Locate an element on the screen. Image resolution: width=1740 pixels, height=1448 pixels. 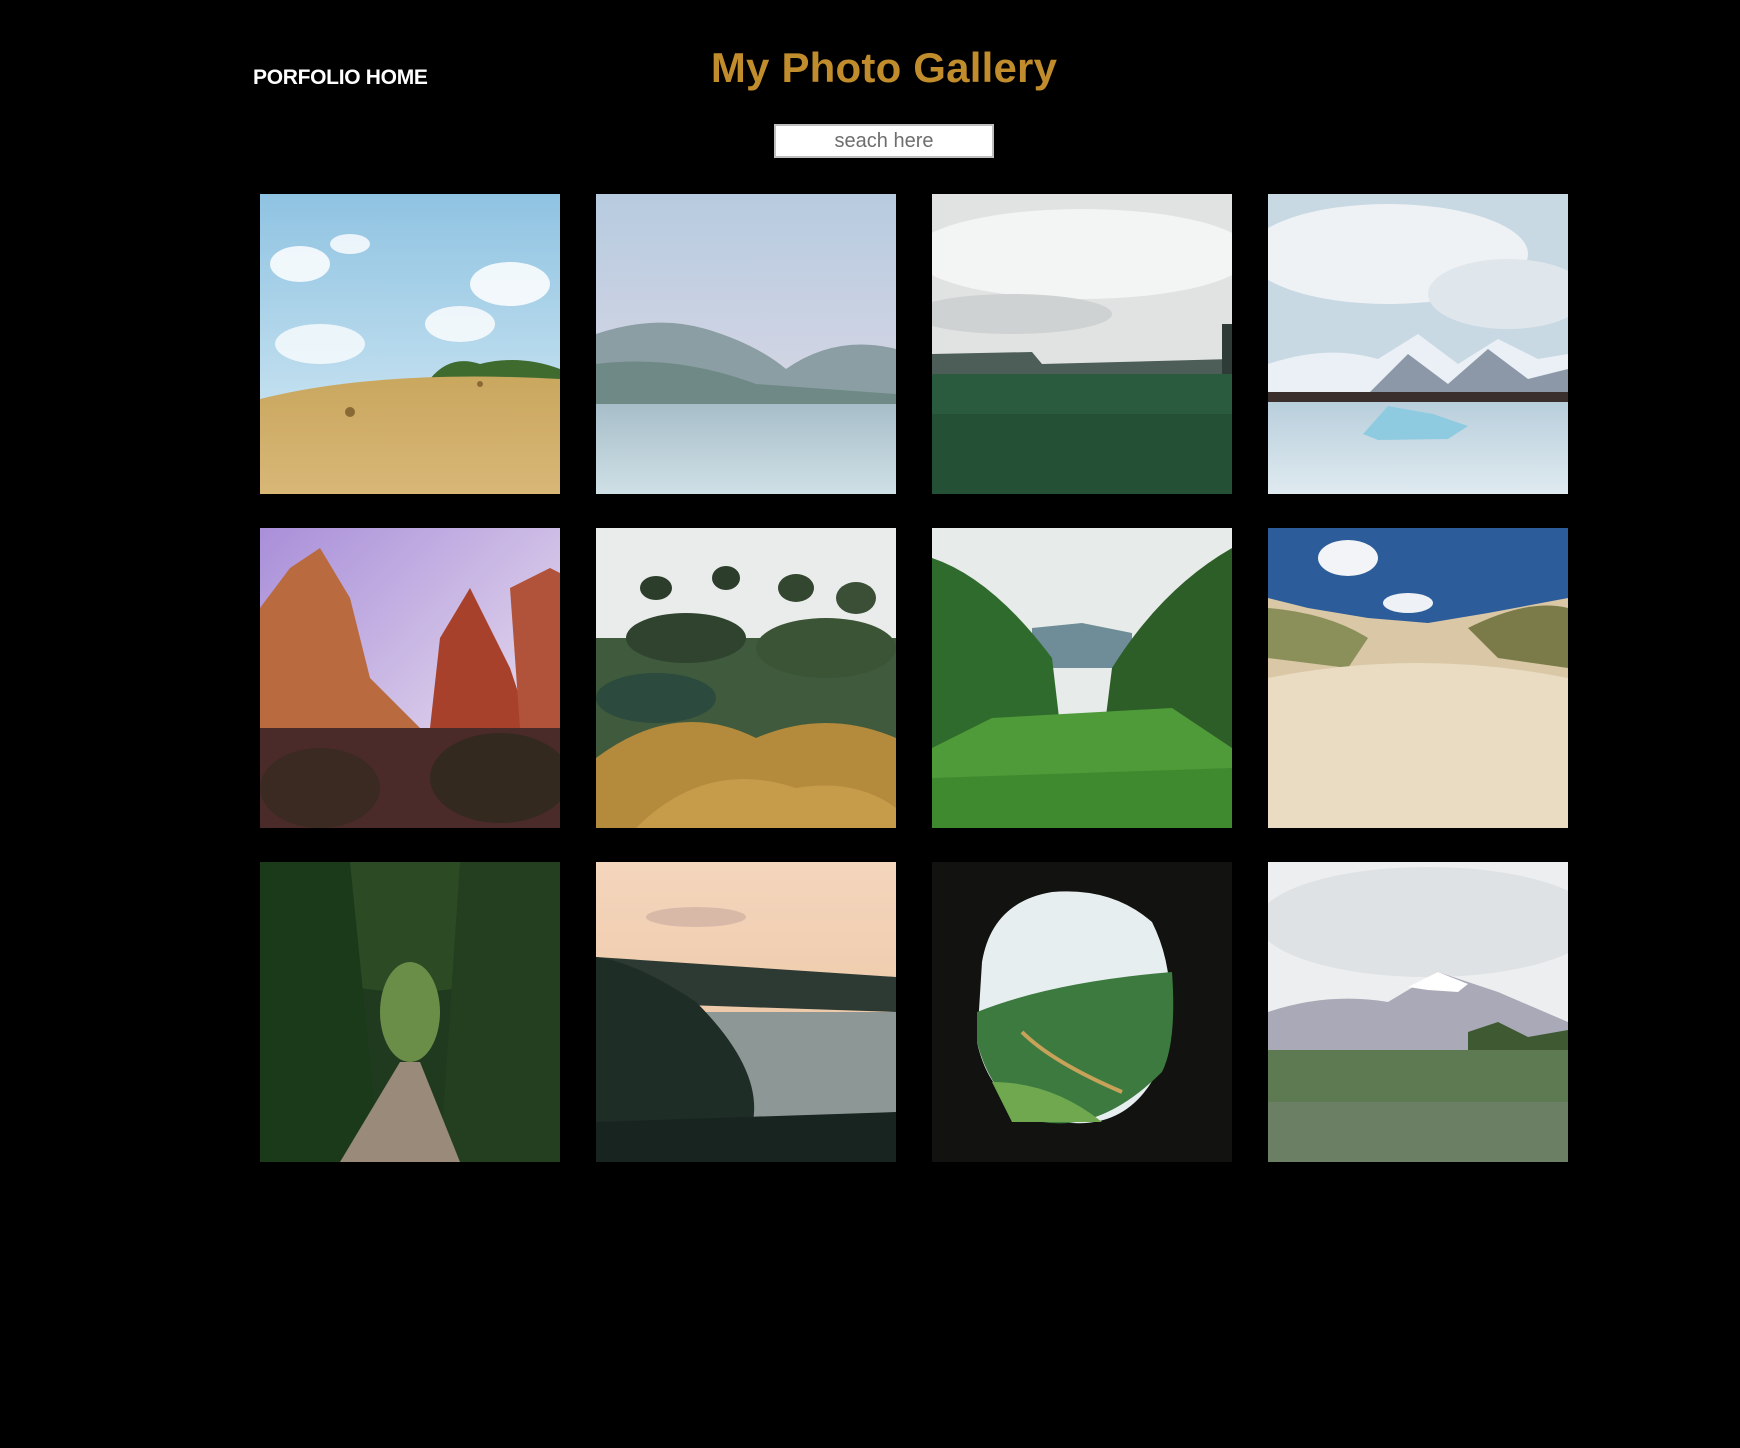
photo-red-rock-canyon is located at coordinates (410, 678).